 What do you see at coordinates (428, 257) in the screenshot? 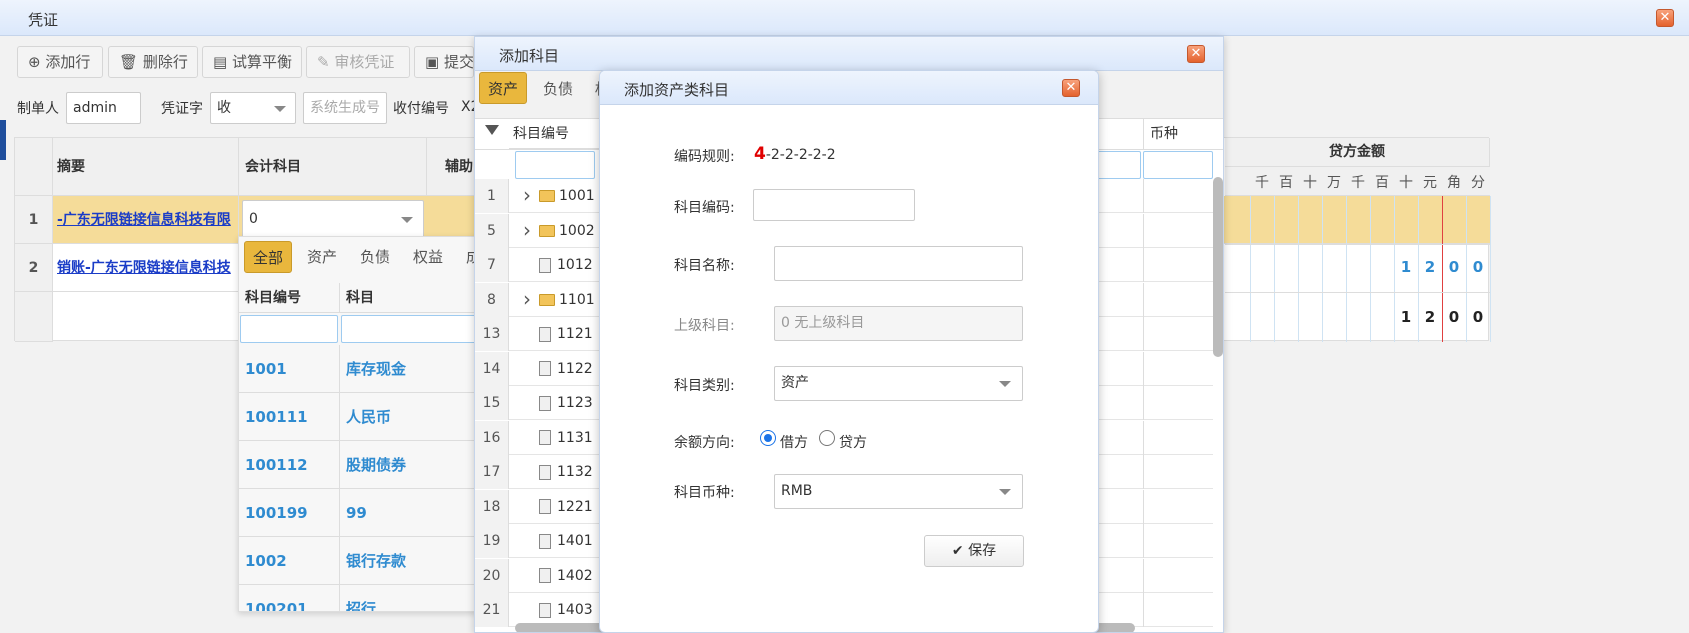
I see `picker-tab-equity: 权益` at bounding box center [428, 257].